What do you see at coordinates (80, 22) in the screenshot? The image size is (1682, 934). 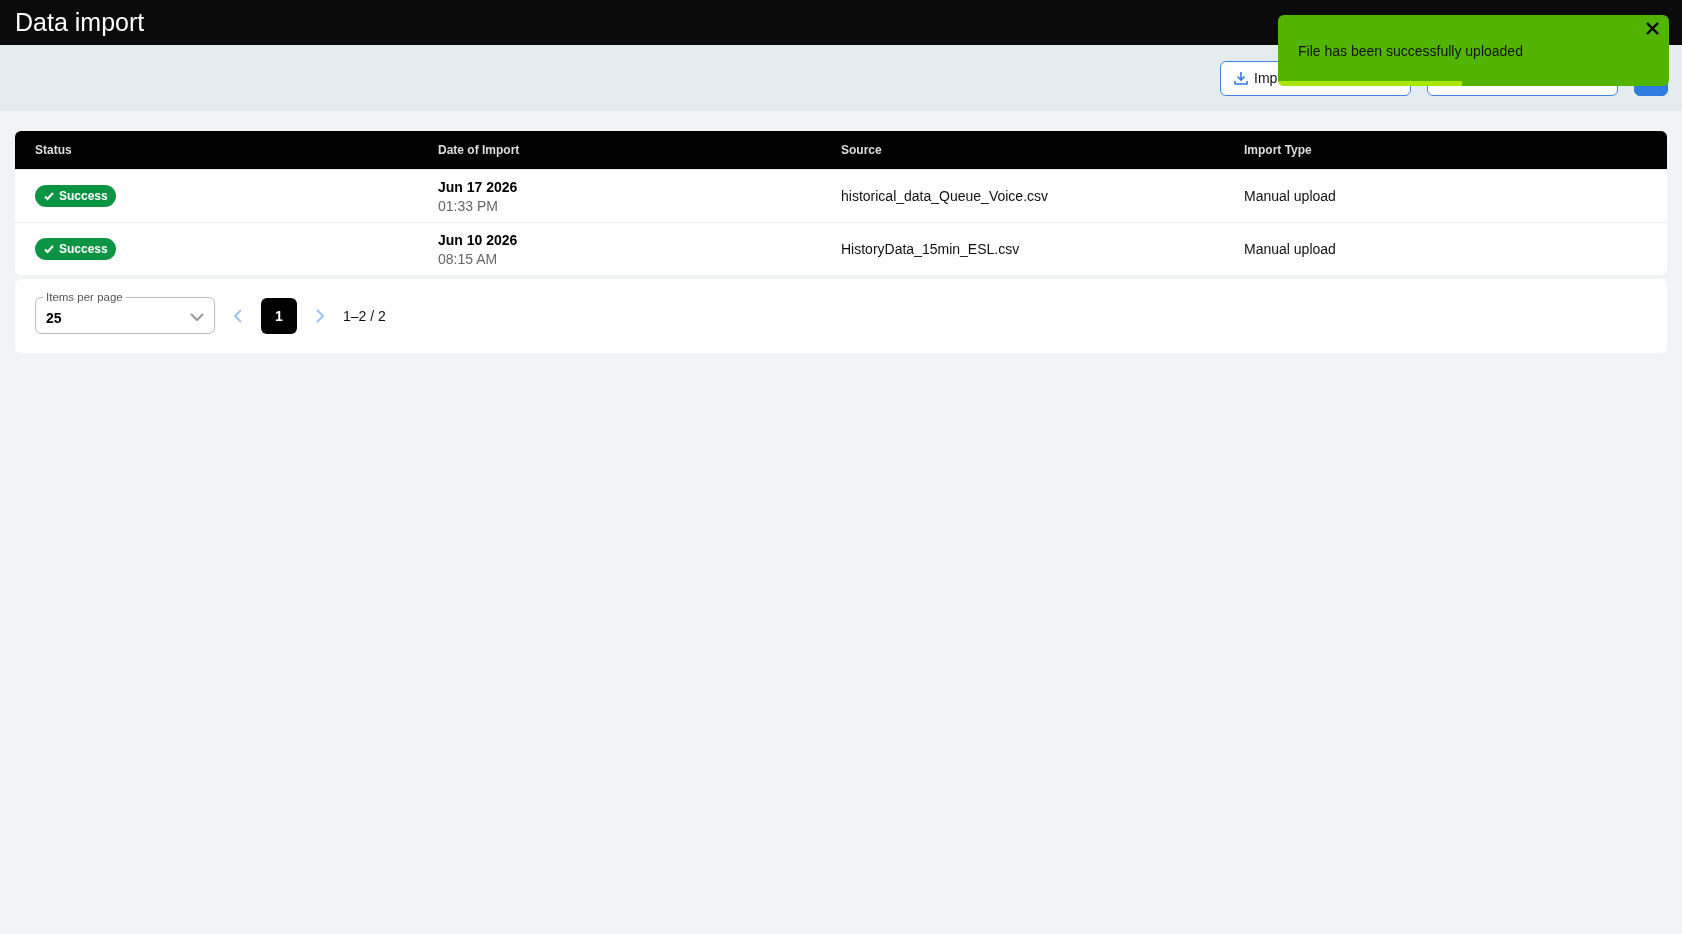 I see `page-title: Data import` at bounding box center [80, 22].